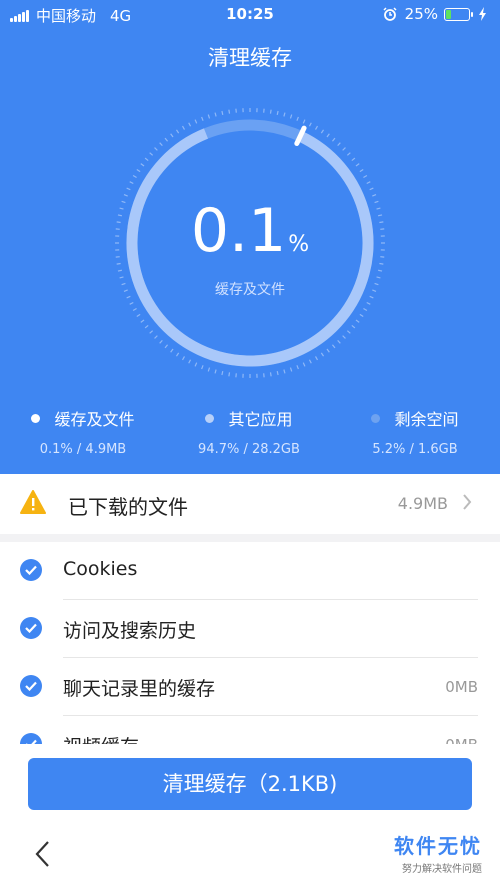  Describe the element at coordinates (250, 784) in the screenshot. I see `clean-cache-button: 清理缓存（2.1KB)` at that location.